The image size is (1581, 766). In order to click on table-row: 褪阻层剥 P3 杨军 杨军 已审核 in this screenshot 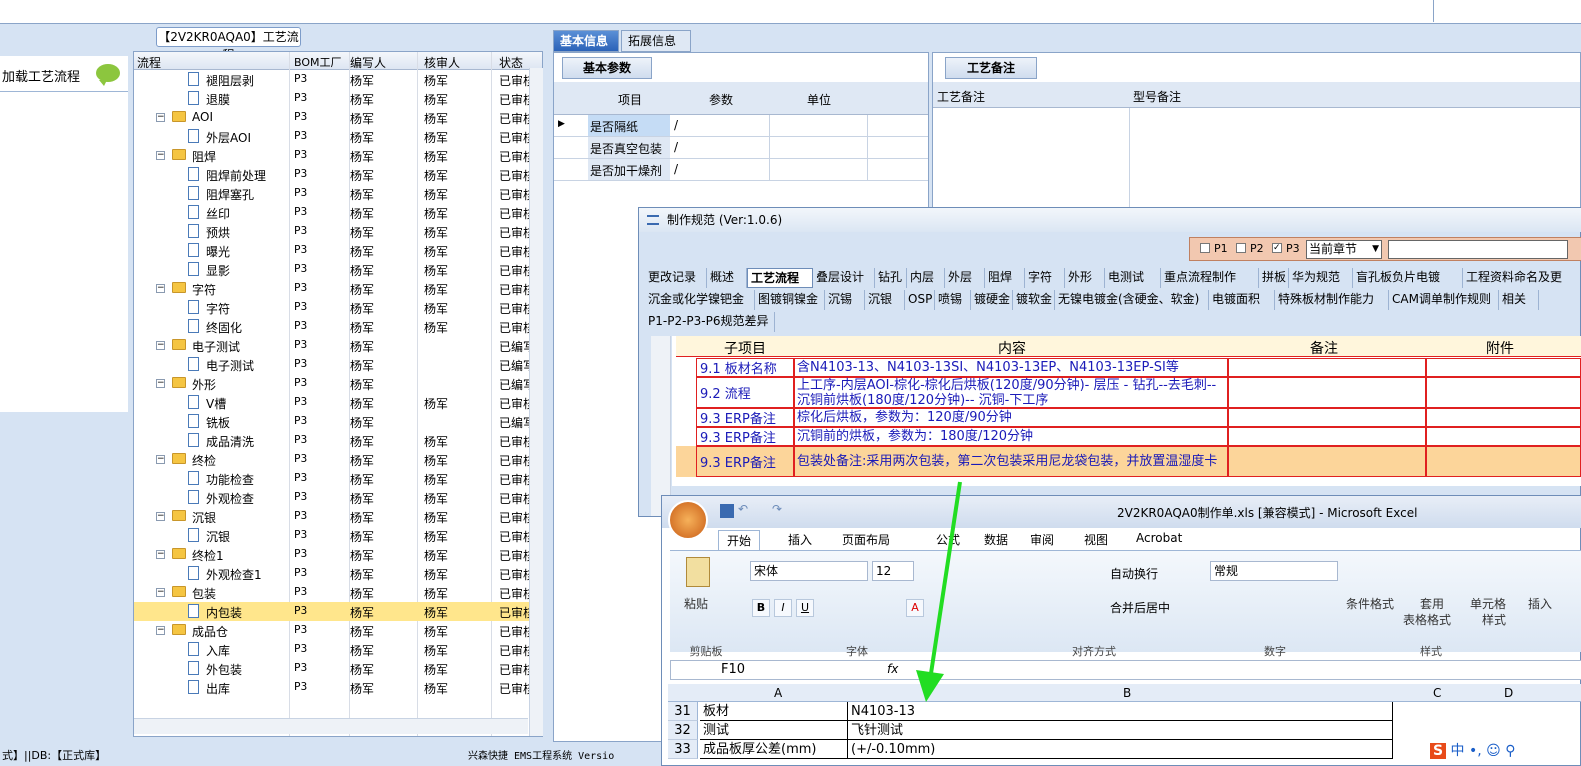, I will do `click(334, 79)`.